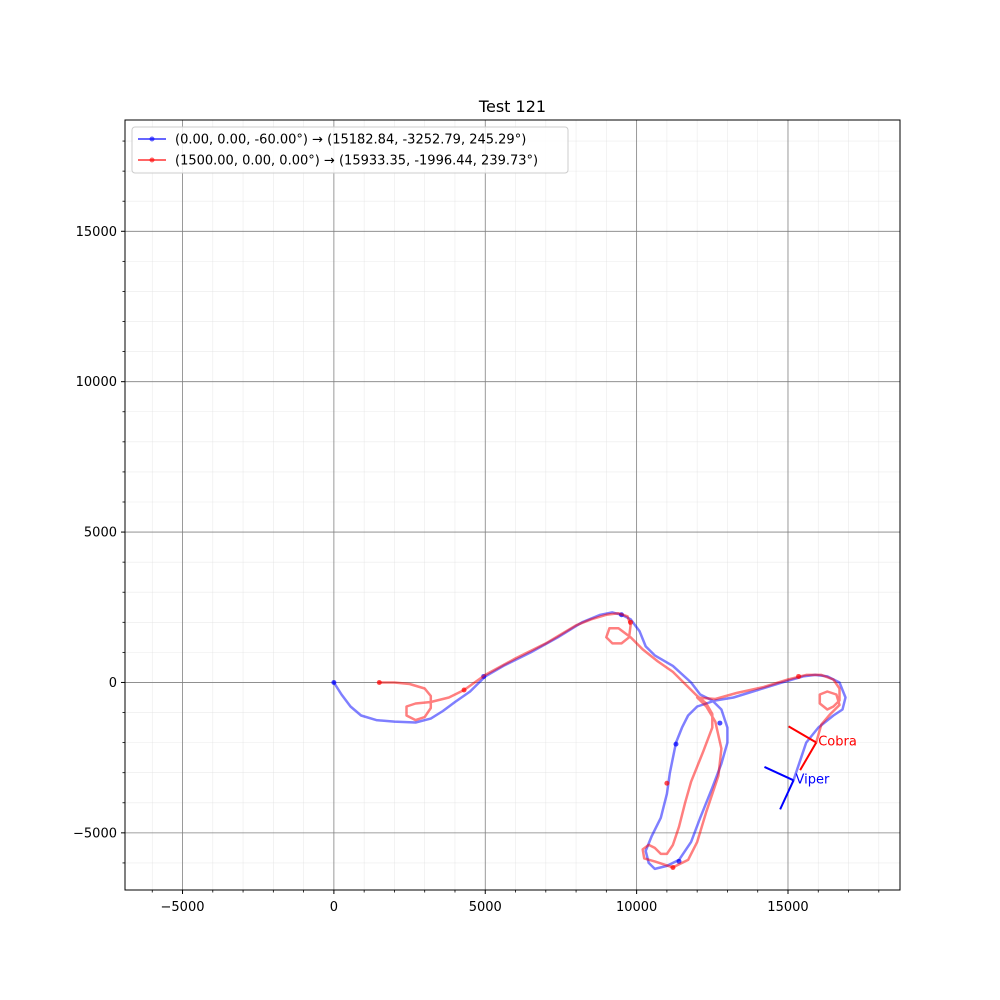 This screenshot has height=1000, width=1000. I want to click on agent-label: Viper, so click(813, 779).